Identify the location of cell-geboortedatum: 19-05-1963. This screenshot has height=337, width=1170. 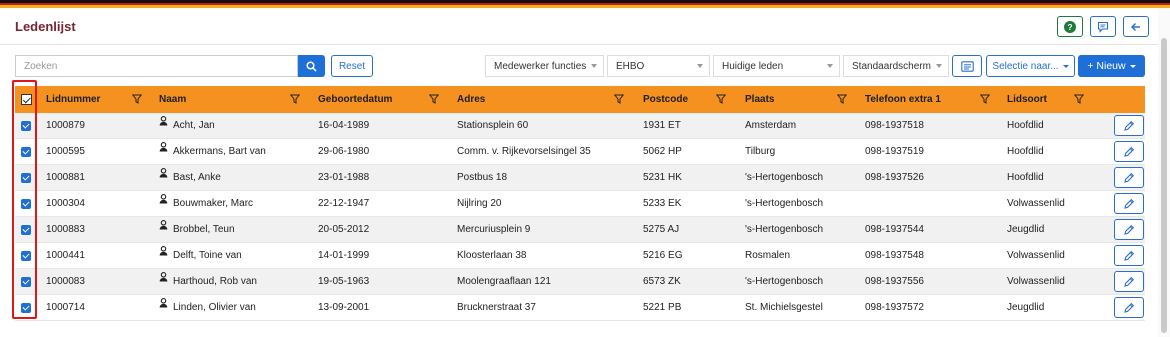
(344, 281).